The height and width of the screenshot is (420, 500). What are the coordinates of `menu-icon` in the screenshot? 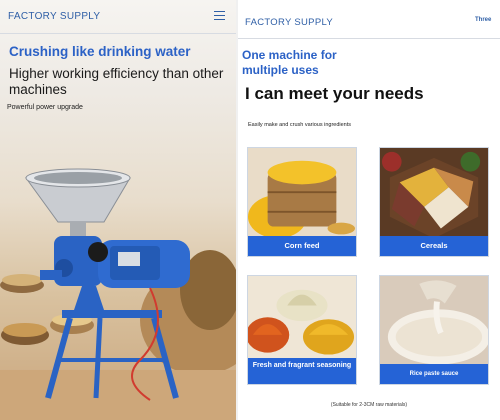 It's located at (219, 15).